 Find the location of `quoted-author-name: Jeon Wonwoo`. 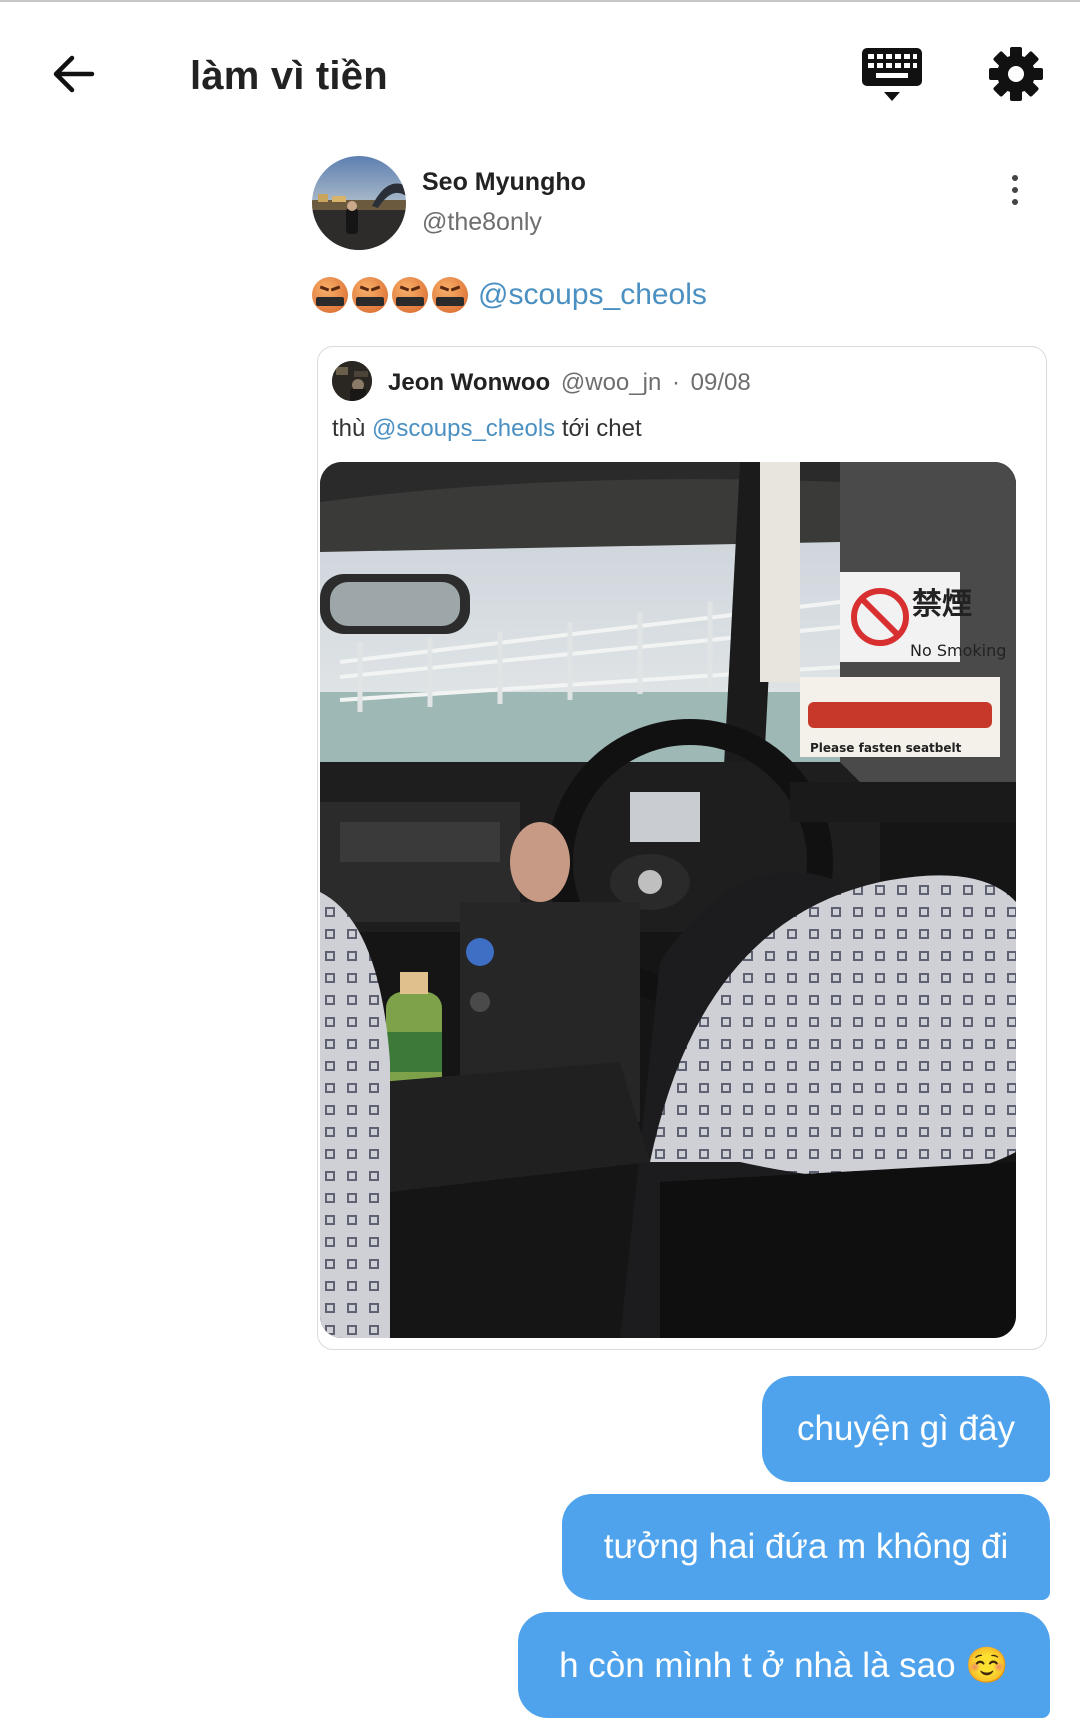

quoted-author-name: Jeon Wonwoo is located at coordinates (469, 382).